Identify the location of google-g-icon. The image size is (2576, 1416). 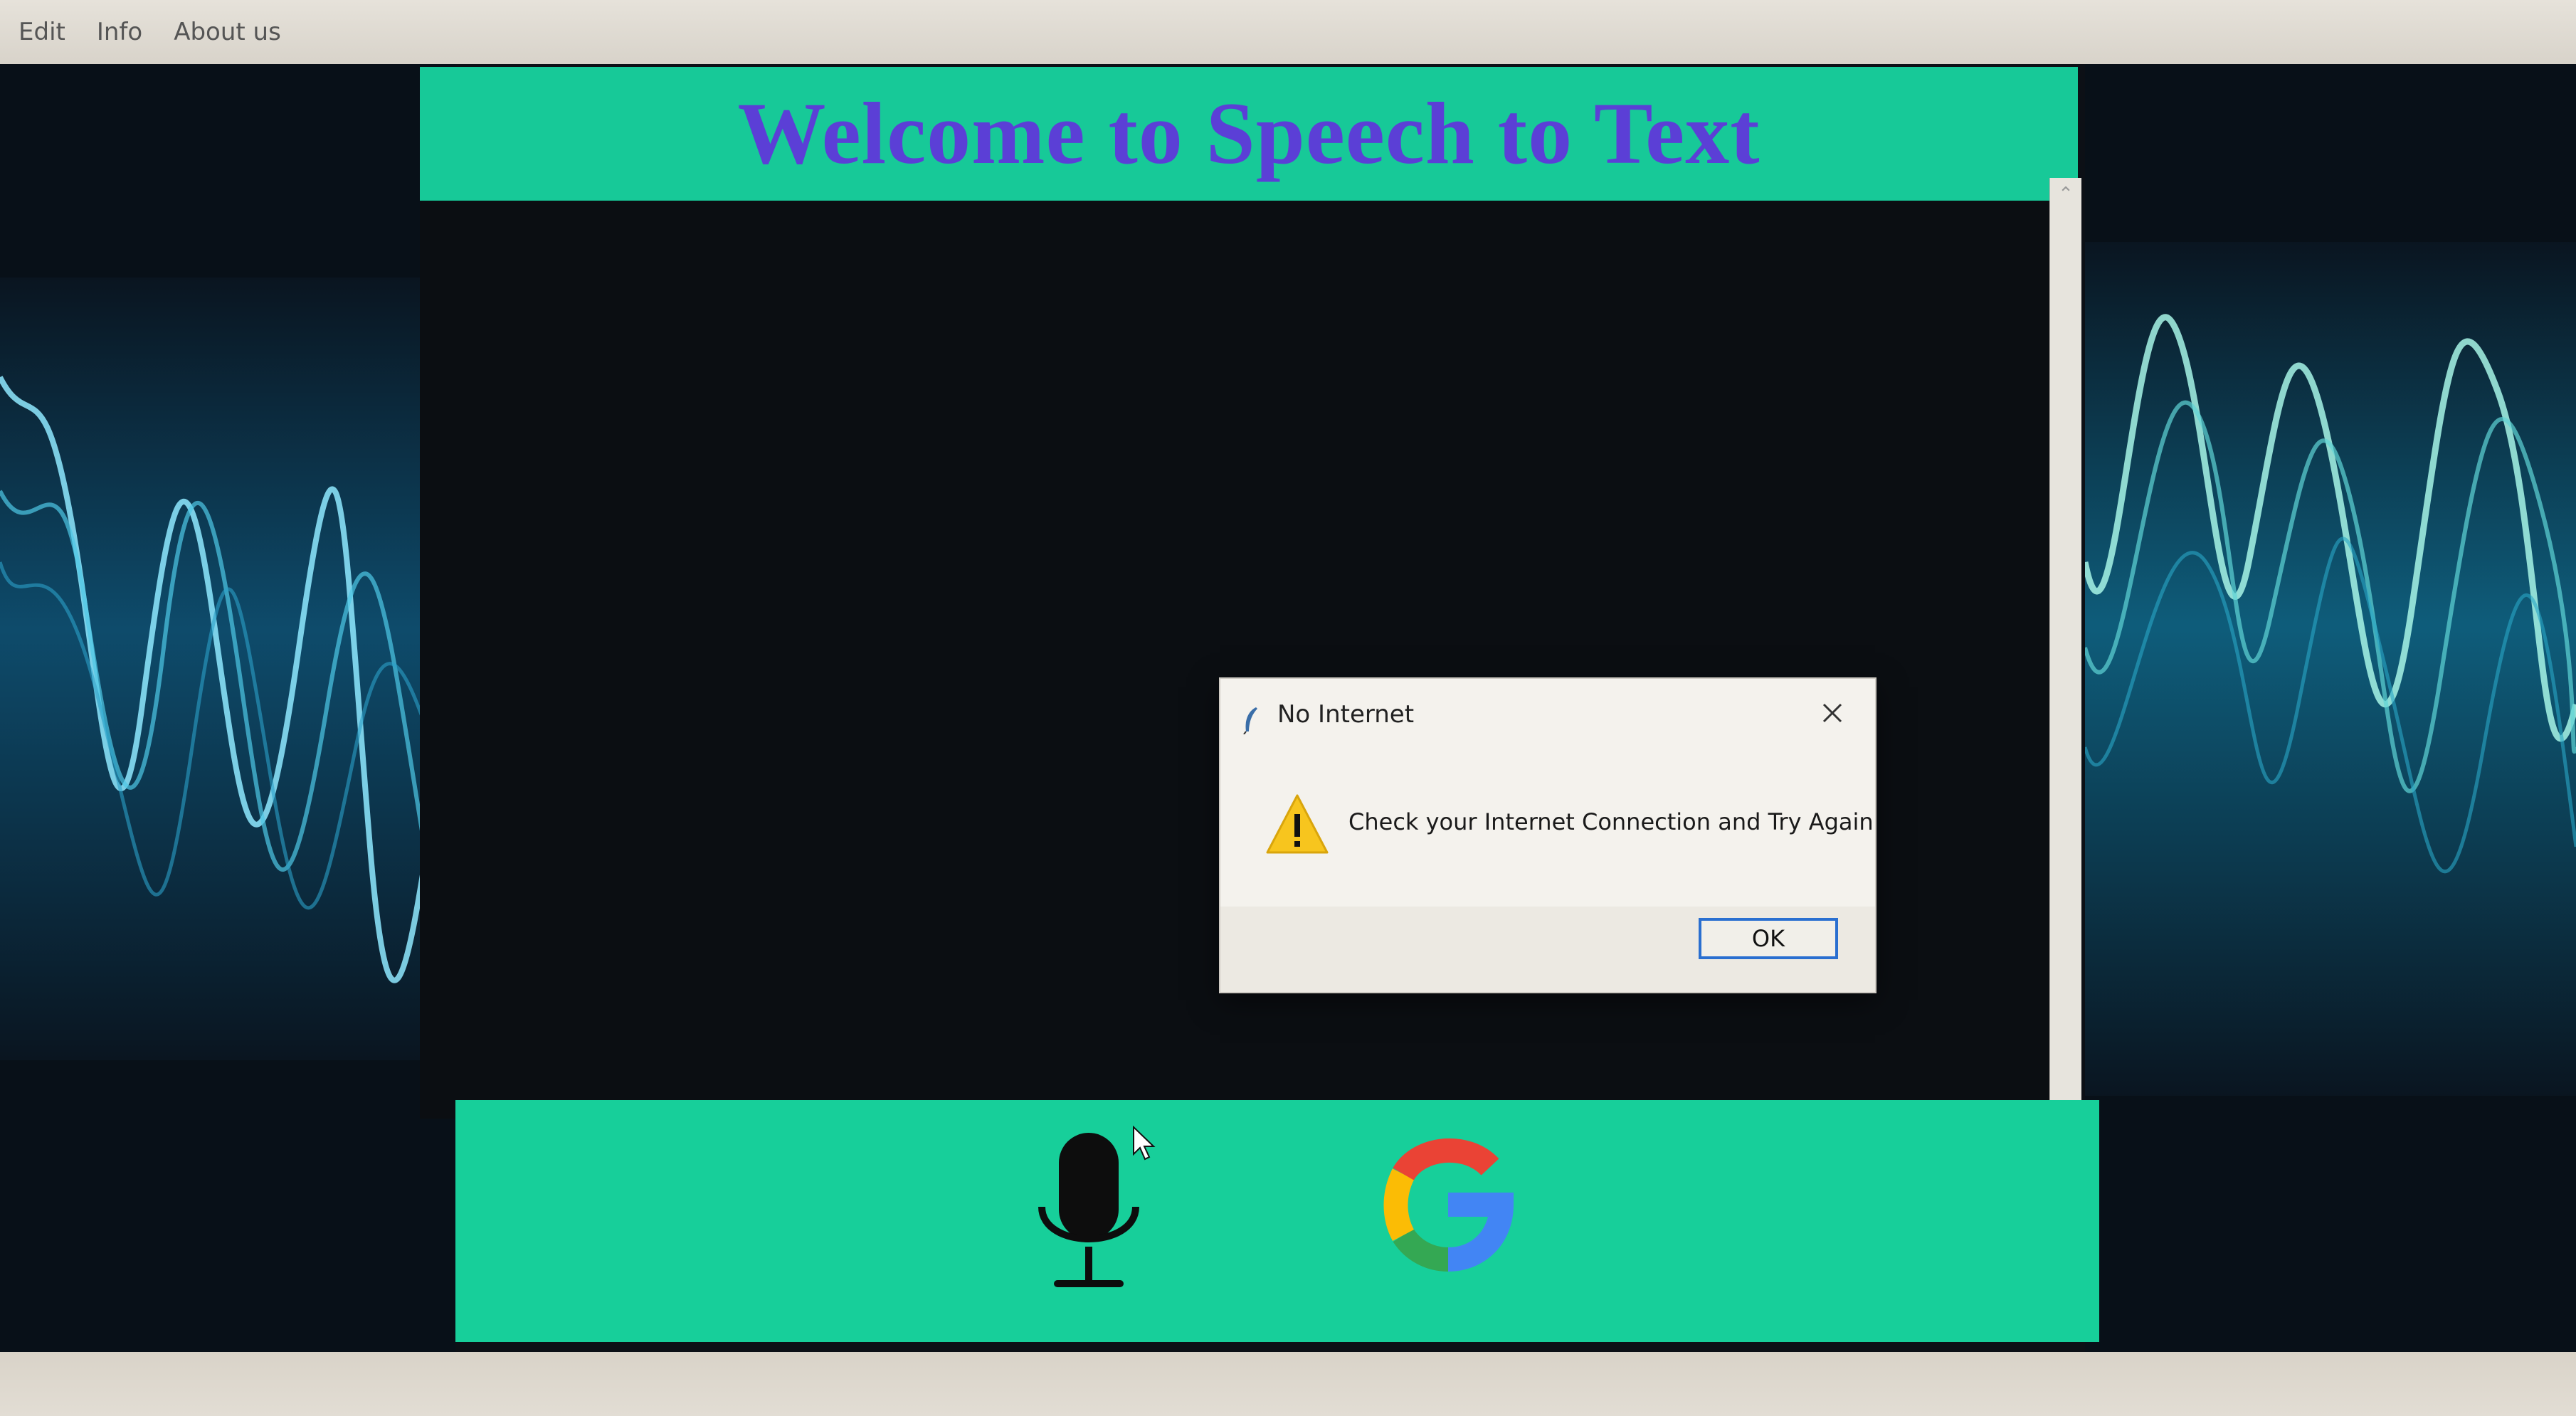
(1448, 1205).